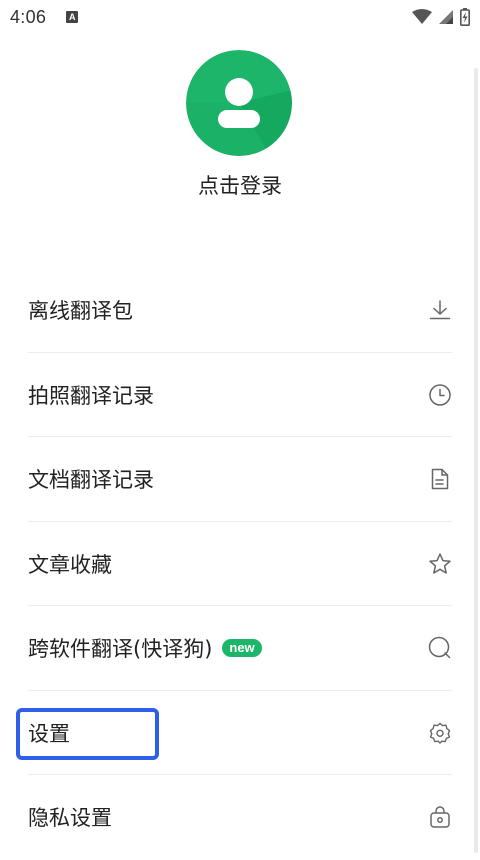 The image size is (480, 860). Describe the element at coordinates (440, 310) in the screenshot. I see `download-icon` at that location.